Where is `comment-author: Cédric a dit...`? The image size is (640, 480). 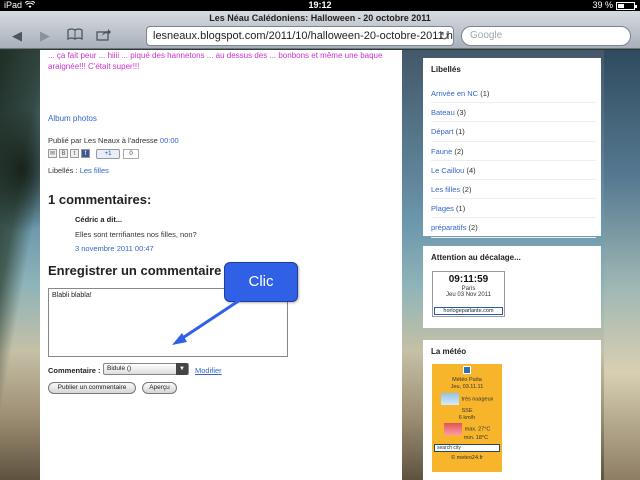
comment-author: Cédric a dit... is located at coordinates (99, 219).